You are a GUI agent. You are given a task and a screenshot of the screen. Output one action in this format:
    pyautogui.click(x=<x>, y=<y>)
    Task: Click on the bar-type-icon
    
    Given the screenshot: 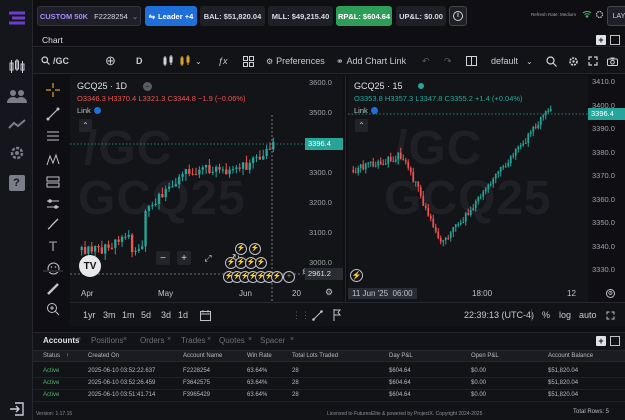 What is the action you would take?
    pyautogui.click(x=185, y=61)
    